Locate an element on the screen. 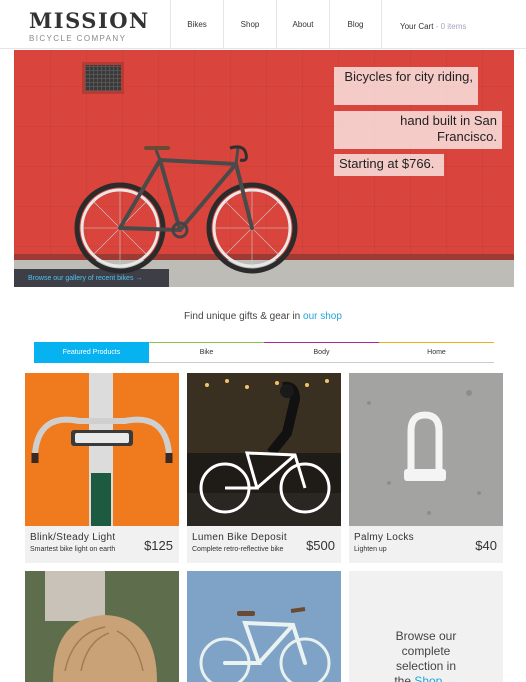 This screenshot has width=526, height=682. blue-bike-image is located at coordinates (264, 626).